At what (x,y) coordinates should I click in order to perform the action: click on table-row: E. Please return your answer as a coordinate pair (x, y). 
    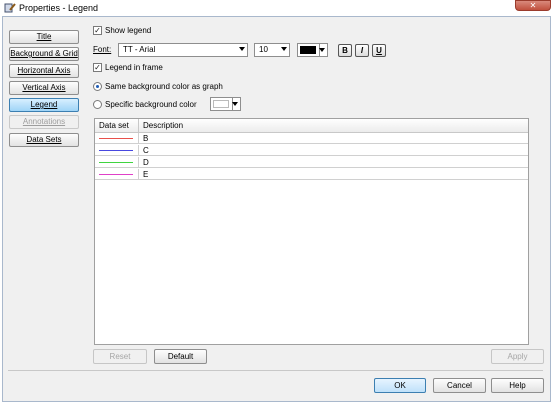
    Looking at the image, I should click on (311, 174).